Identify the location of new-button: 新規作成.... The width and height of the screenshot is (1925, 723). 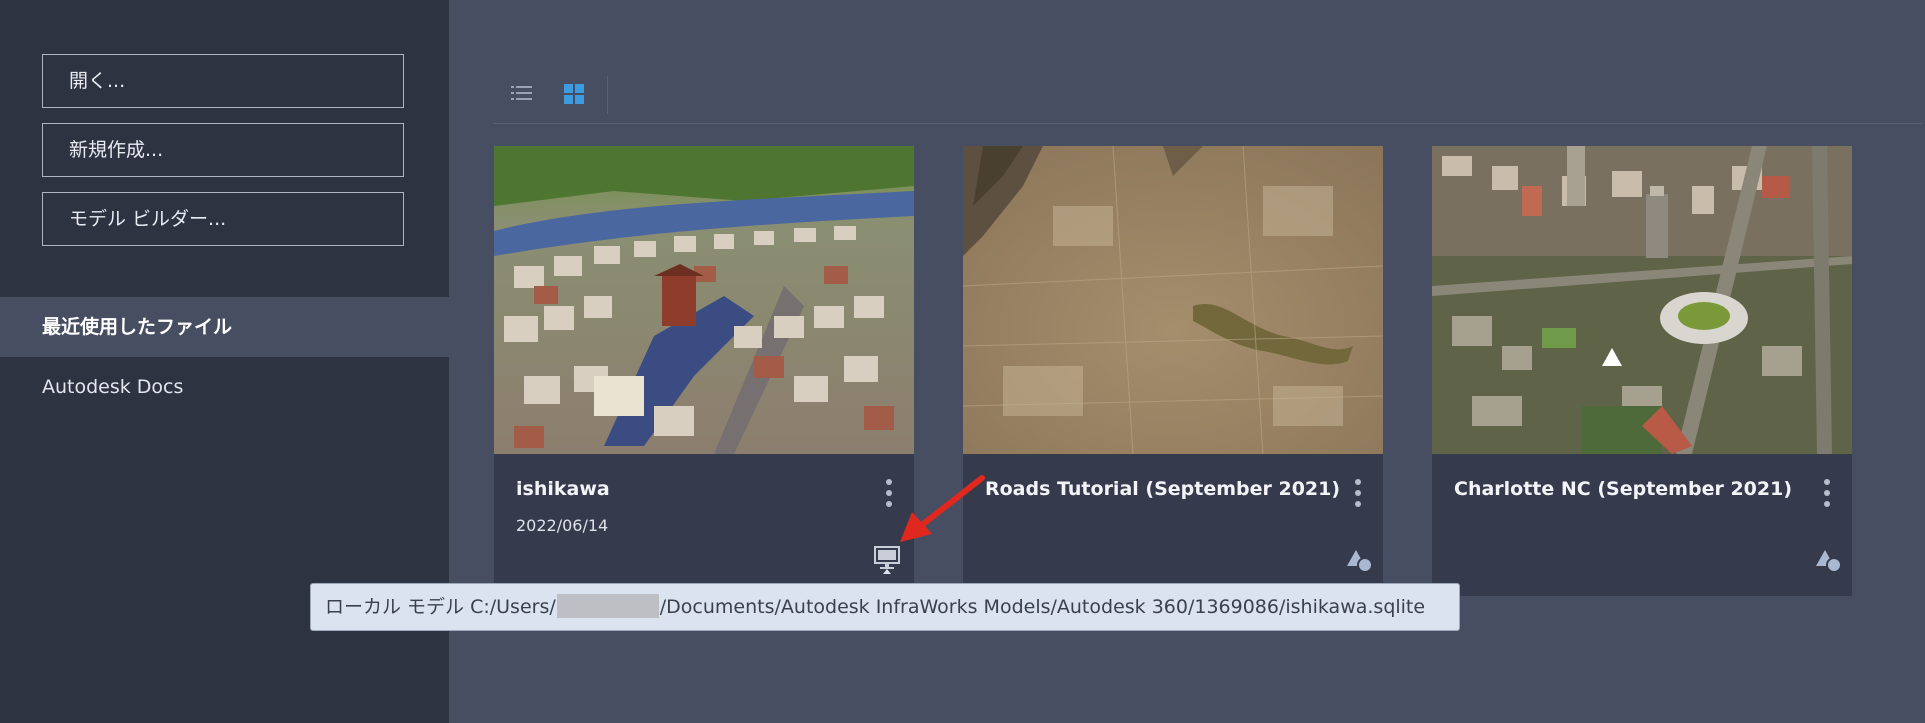
(223, 150).